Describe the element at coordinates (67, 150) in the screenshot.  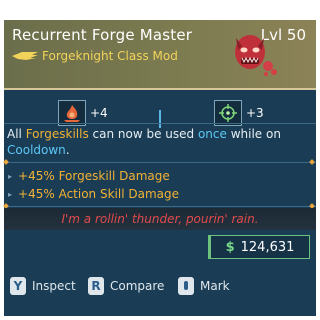
I see `desc-text: .` at that location.